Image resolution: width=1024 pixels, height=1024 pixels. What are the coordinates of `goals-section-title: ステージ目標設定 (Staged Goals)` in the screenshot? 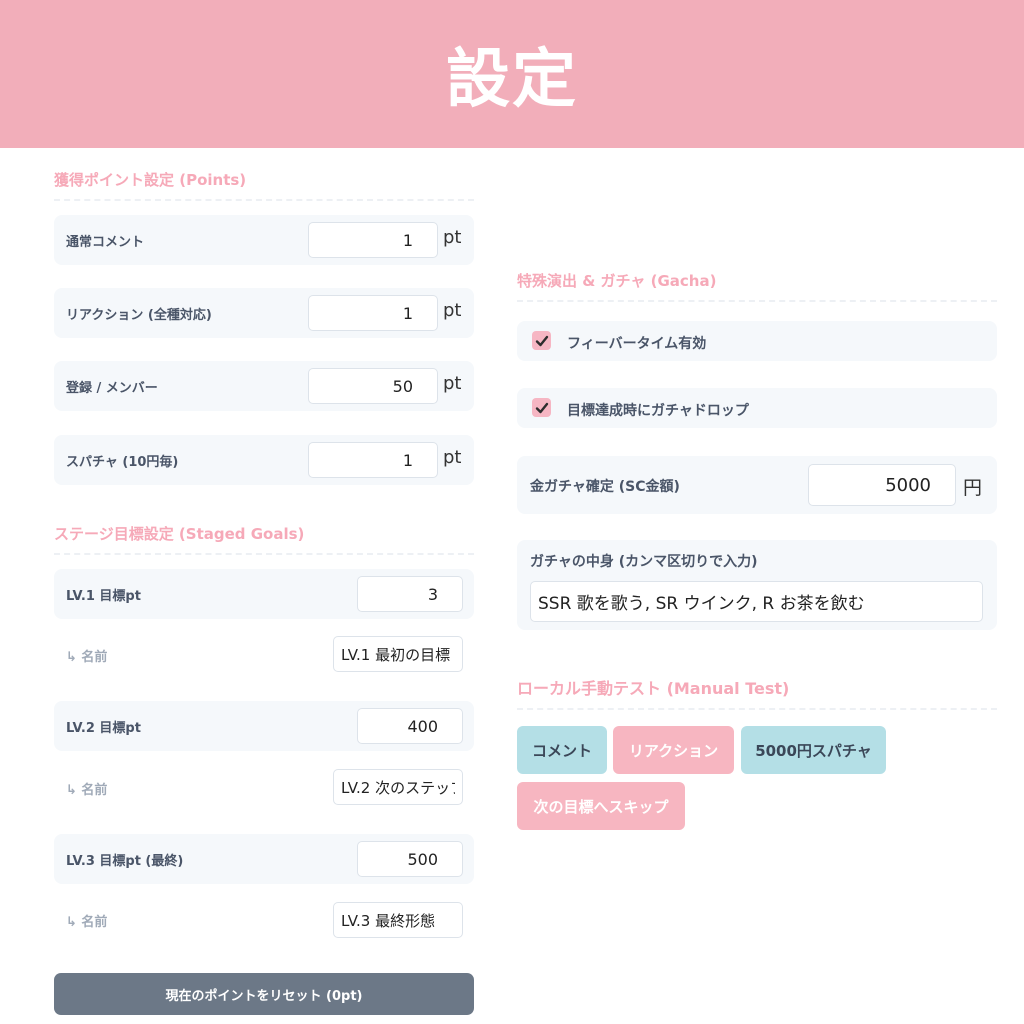 It's located at (264, 539).